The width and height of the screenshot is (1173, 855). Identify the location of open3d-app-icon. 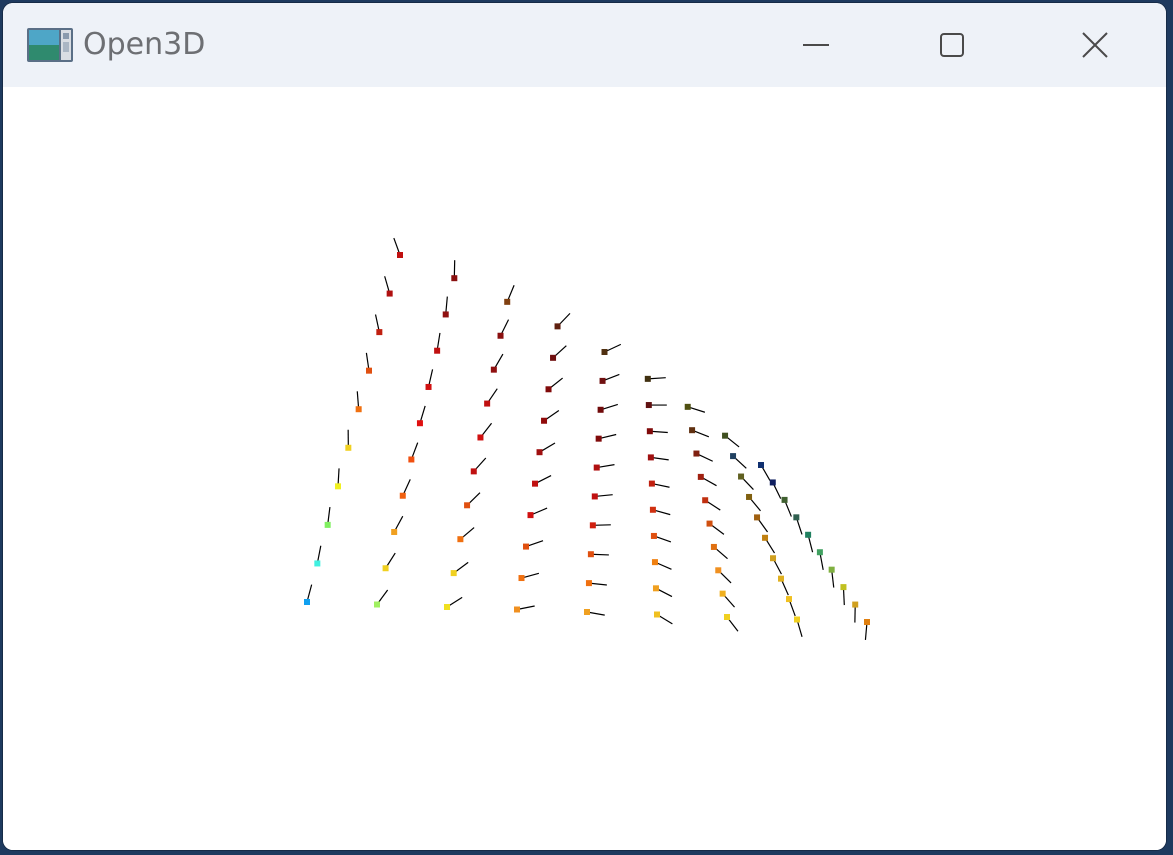
(50, 45).